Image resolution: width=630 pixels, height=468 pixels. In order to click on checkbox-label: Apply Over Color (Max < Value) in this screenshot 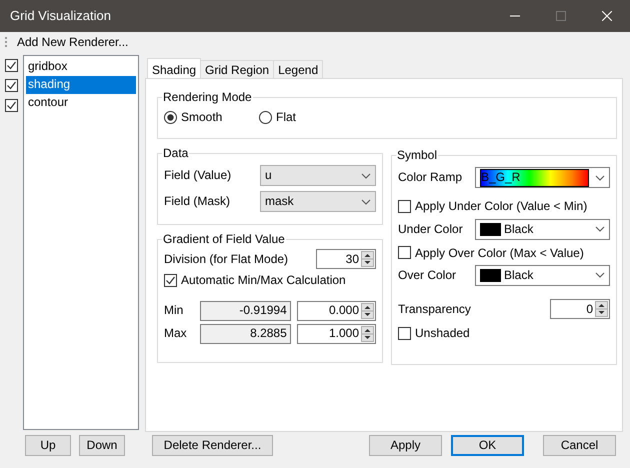, I will do `click(499, 253)`.